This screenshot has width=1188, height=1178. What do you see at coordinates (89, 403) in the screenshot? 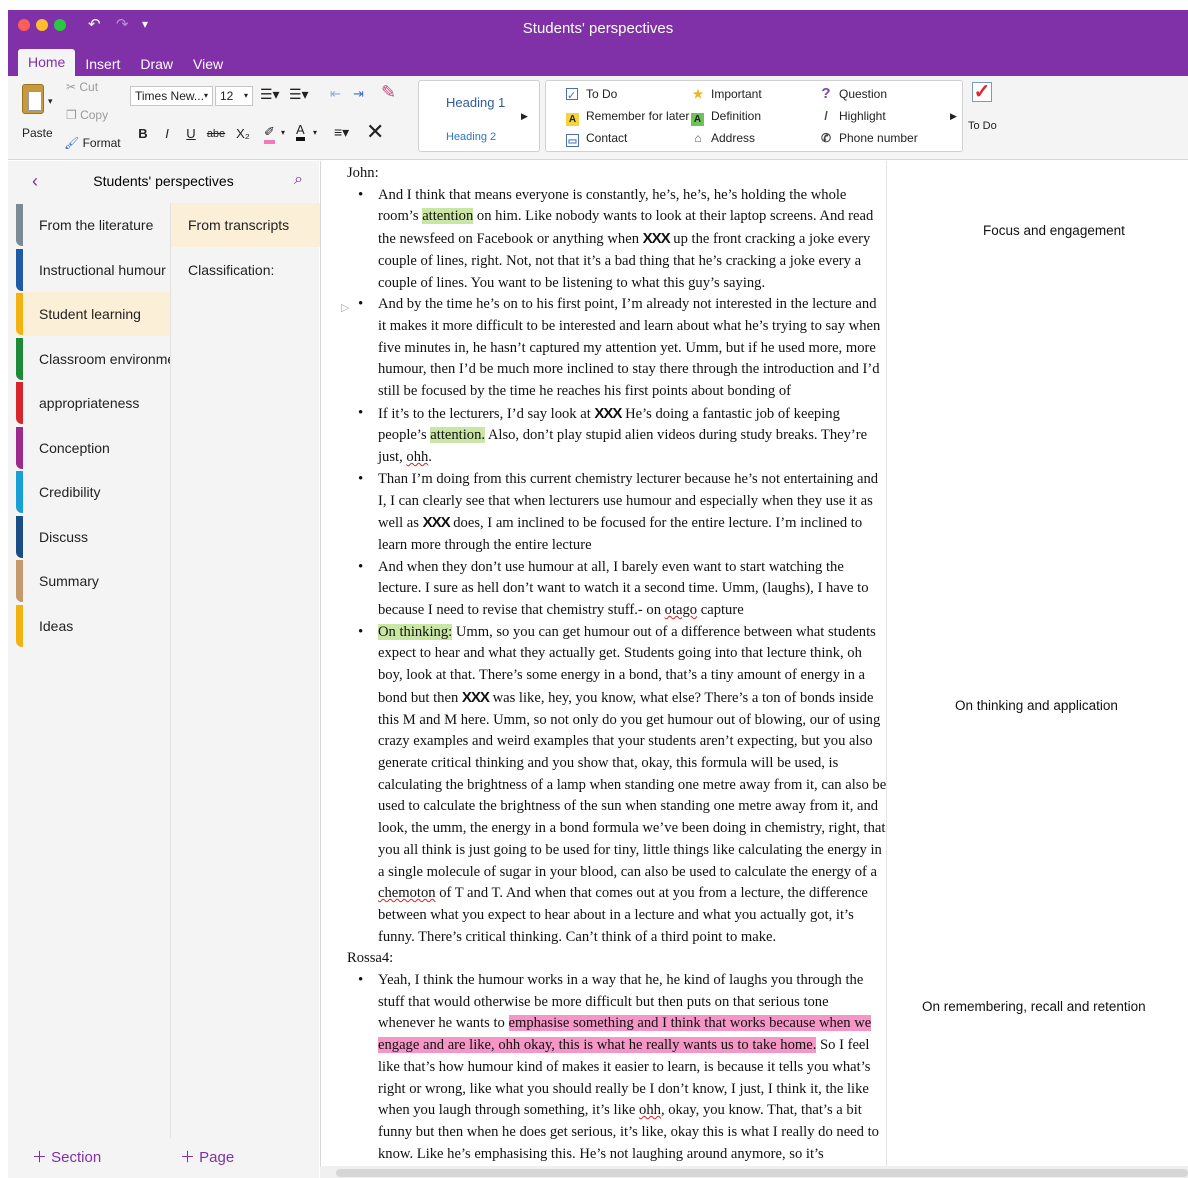
I see `section-label: appropriateness` at bounding box center [89, 403].